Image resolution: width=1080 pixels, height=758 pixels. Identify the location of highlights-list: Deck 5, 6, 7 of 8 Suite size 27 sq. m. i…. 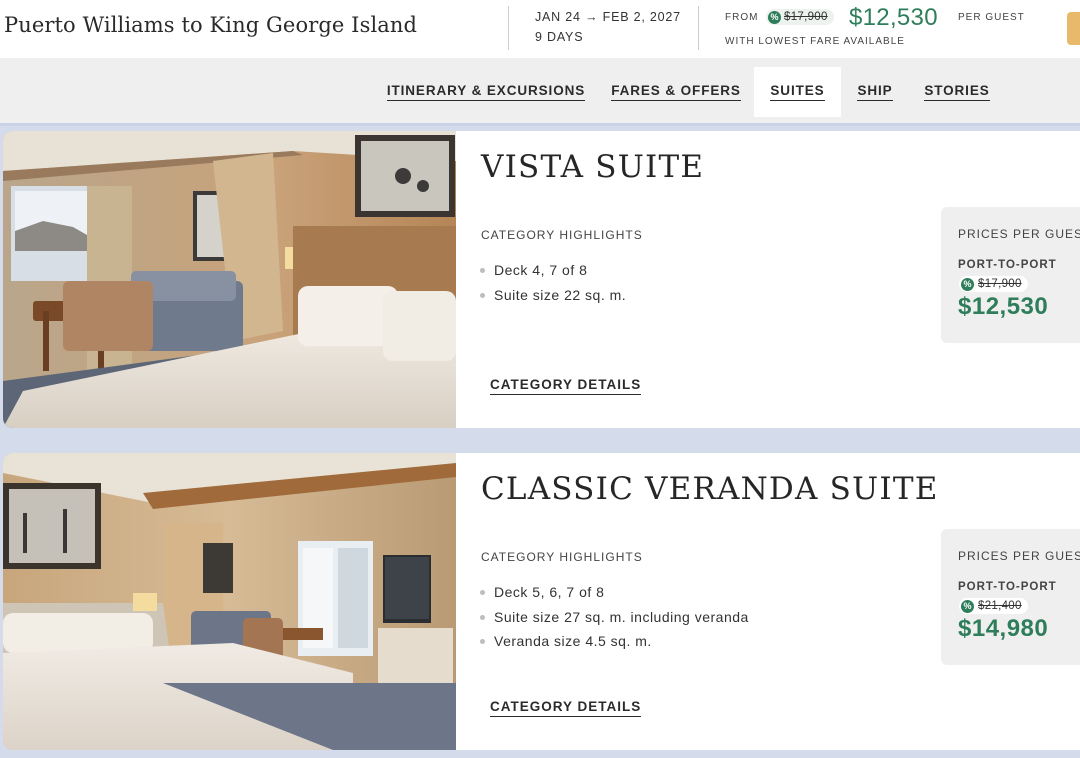
(613, 620).